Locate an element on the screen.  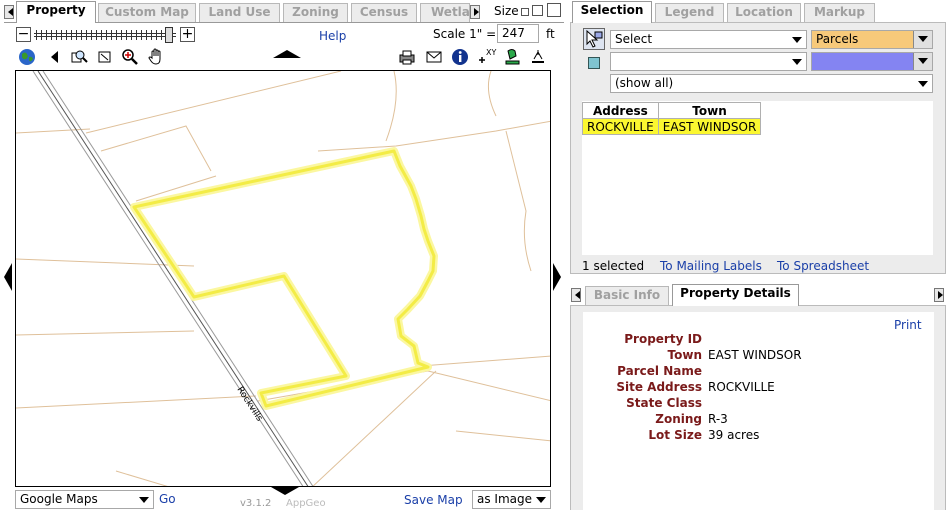
detail-label-site-address: Site Address is located at coordinates (659, 387).